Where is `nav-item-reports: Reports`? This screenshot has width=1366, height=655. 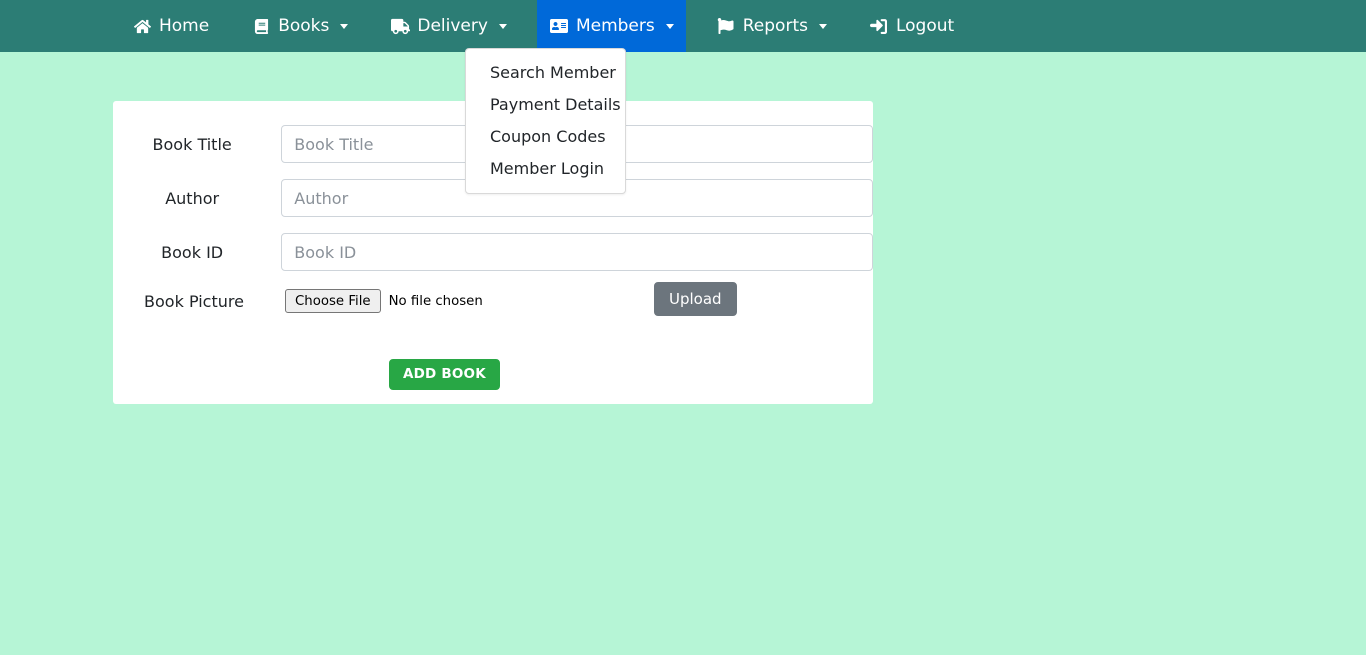
nav-item-reports: Reports is located at coordinates (771, 26).